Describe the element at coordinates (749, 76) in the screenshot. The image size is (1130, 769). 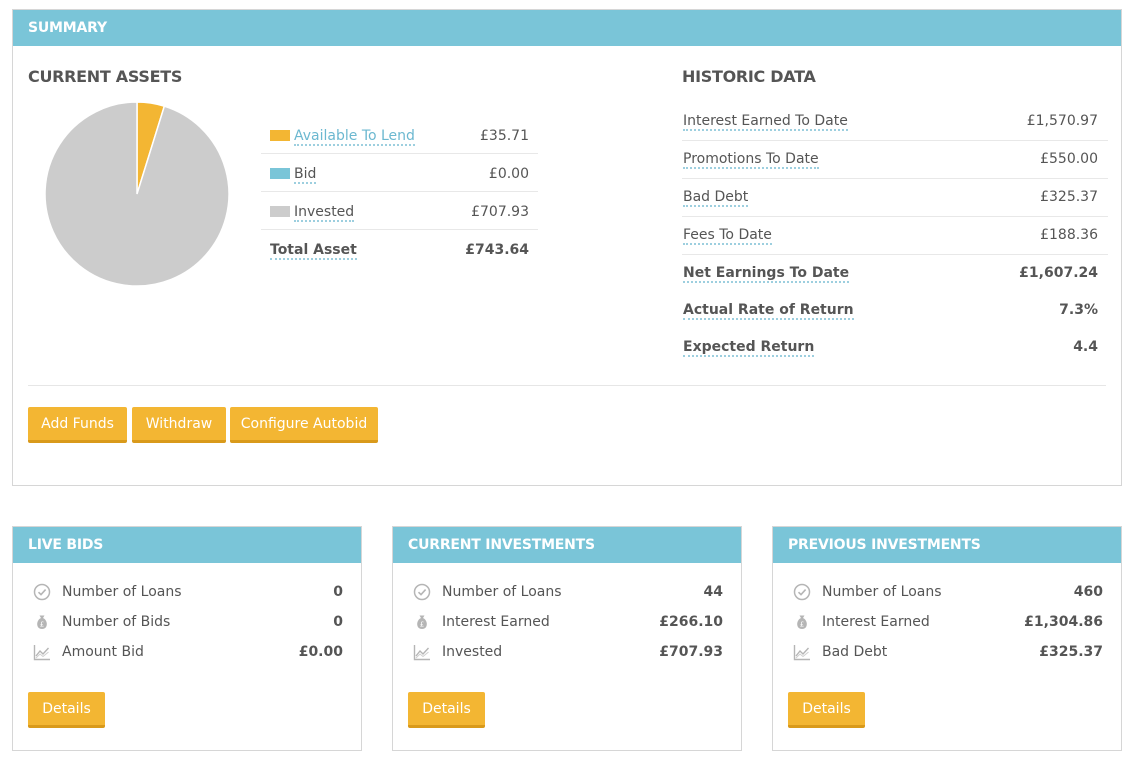
I see `historic-data-title: HISTORIC DATA` at that location.